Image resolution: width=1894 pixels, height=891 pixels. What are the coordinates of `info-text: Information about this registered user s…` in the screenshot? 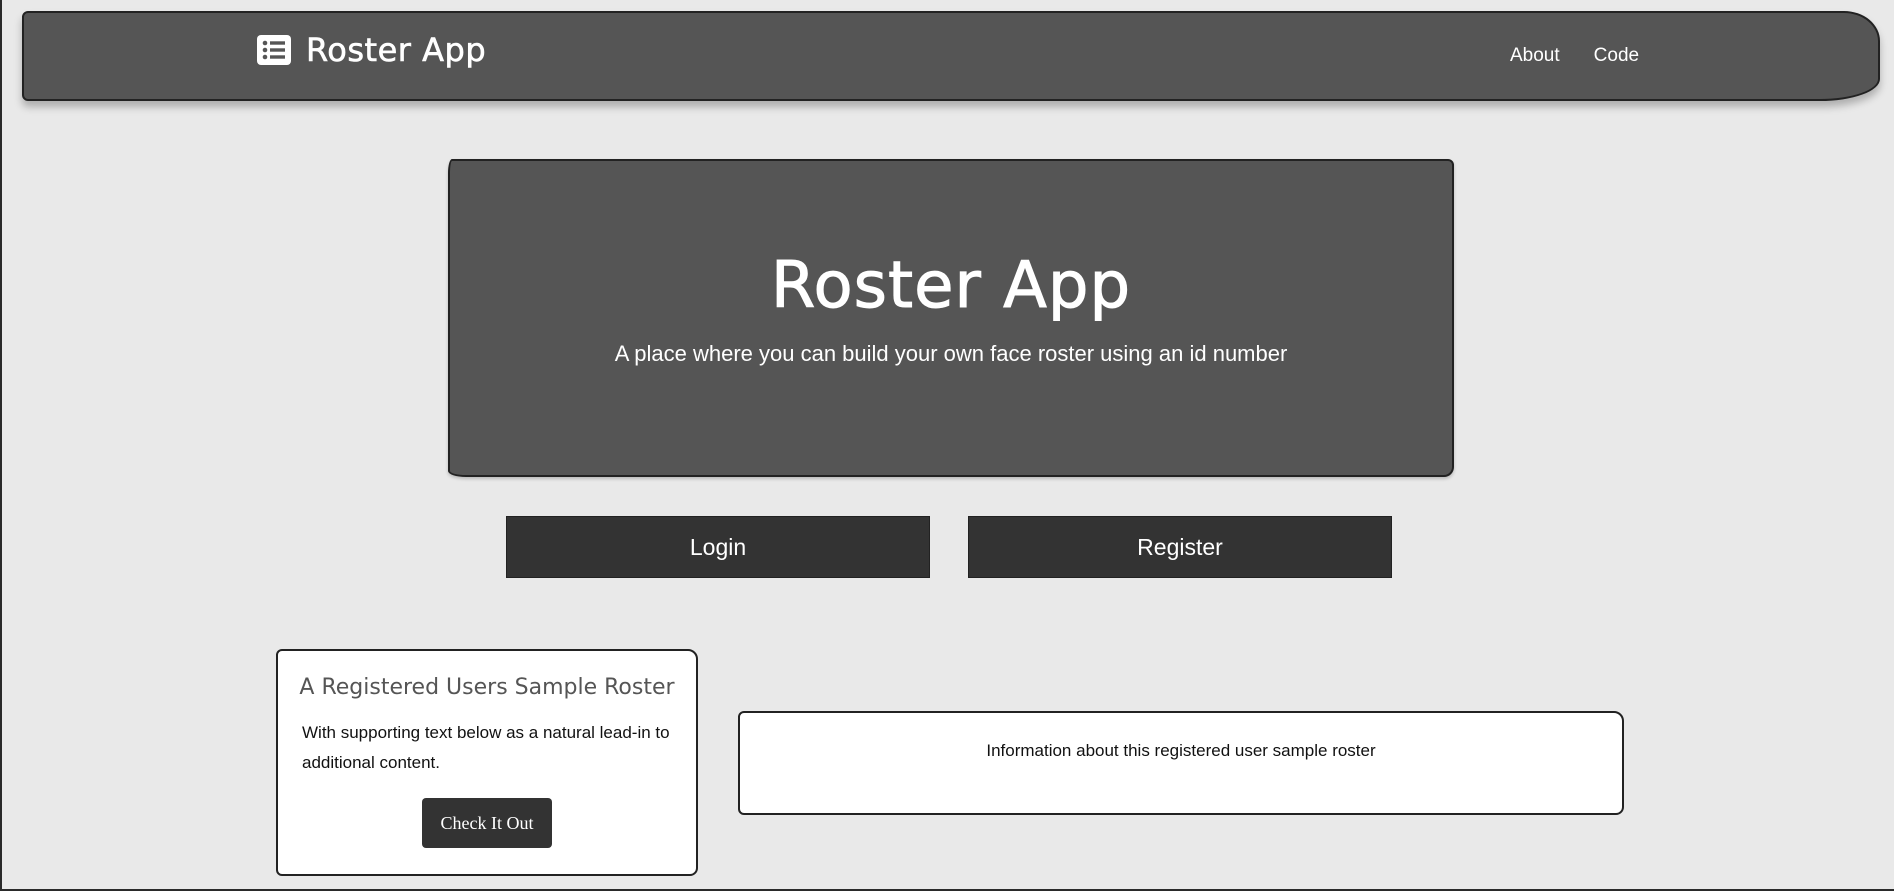 It's located at (1181, 750).